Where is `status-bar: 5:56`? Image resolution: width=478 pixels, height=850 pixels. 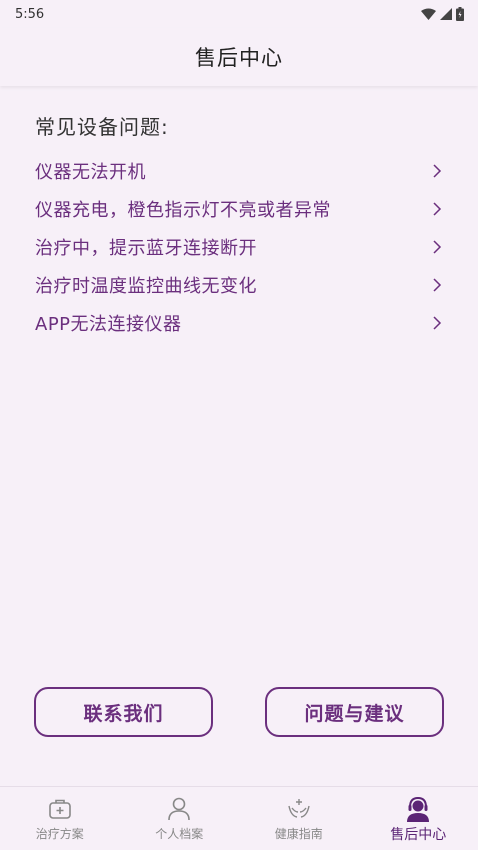
status-bar: 5:56 is located at coordinates (239, 14).